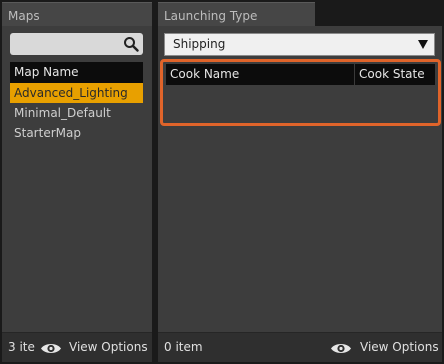 The height and width of the screenshot is (364, 444). What do you see at coordinates (299, 44) in the screenshot?
I see `launching-type-dropdown: Shipping` at bounding box center [299, 44].